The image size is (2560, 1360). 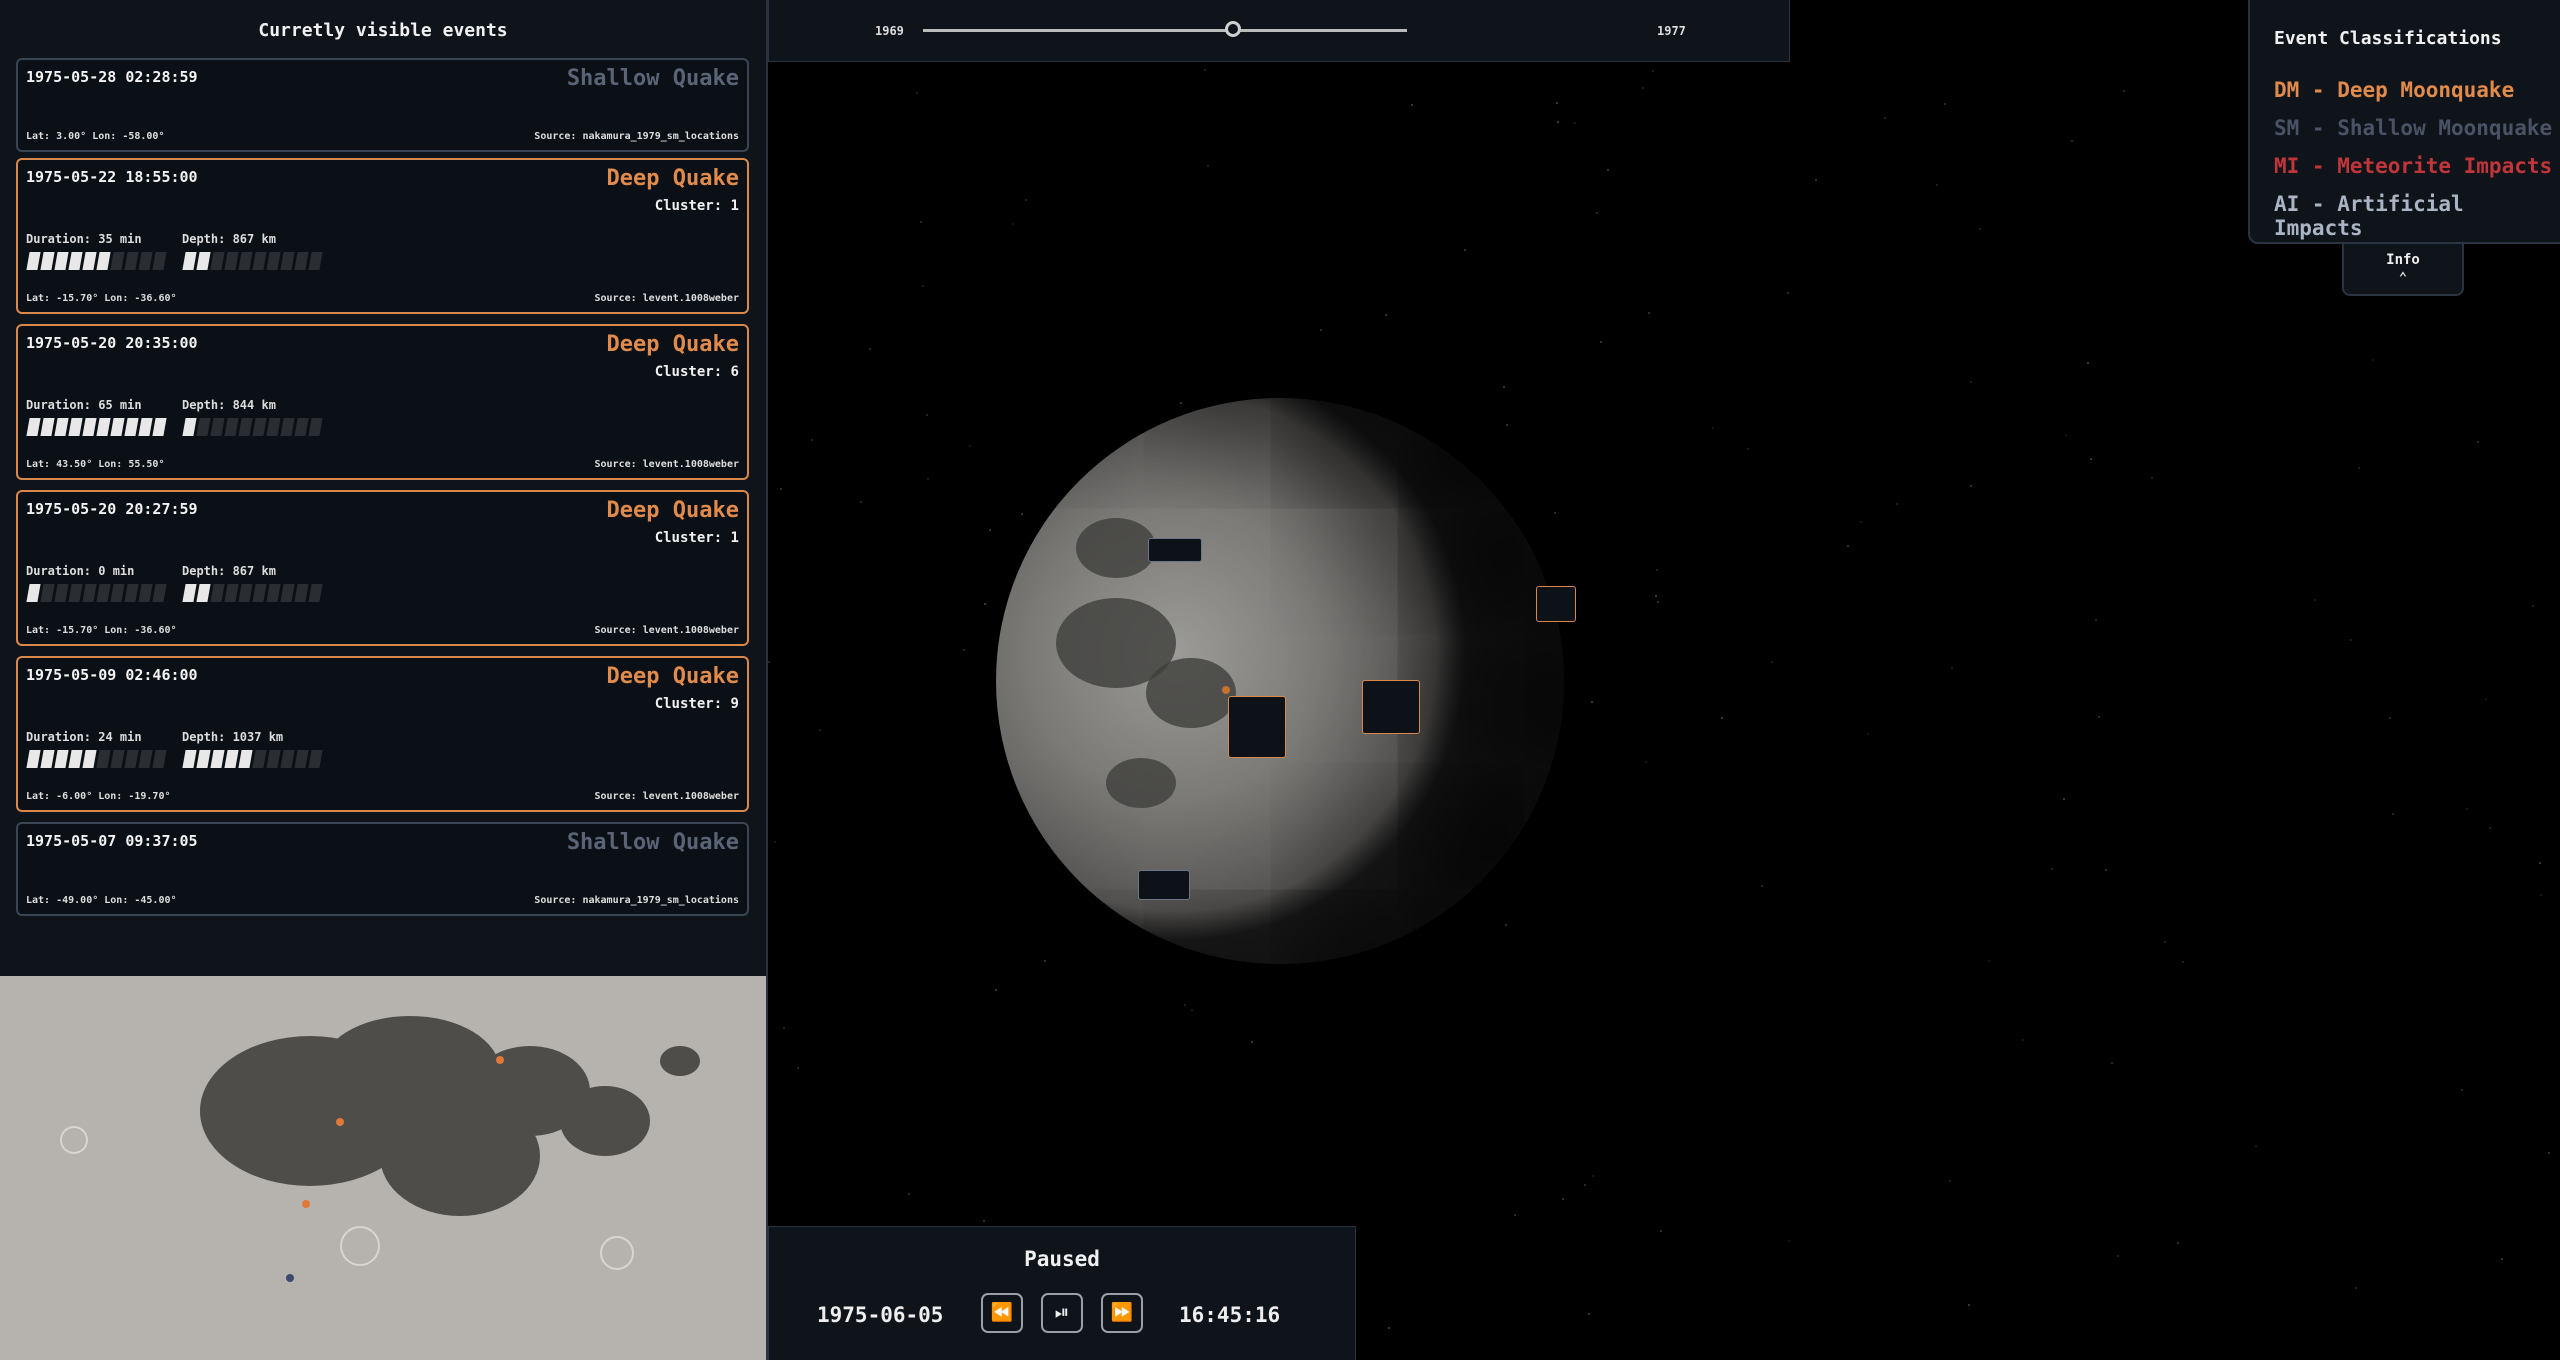 I want to click on event-latlon: Lat: 3.00° Lon: -58.00°, so click(x=95, y=136).